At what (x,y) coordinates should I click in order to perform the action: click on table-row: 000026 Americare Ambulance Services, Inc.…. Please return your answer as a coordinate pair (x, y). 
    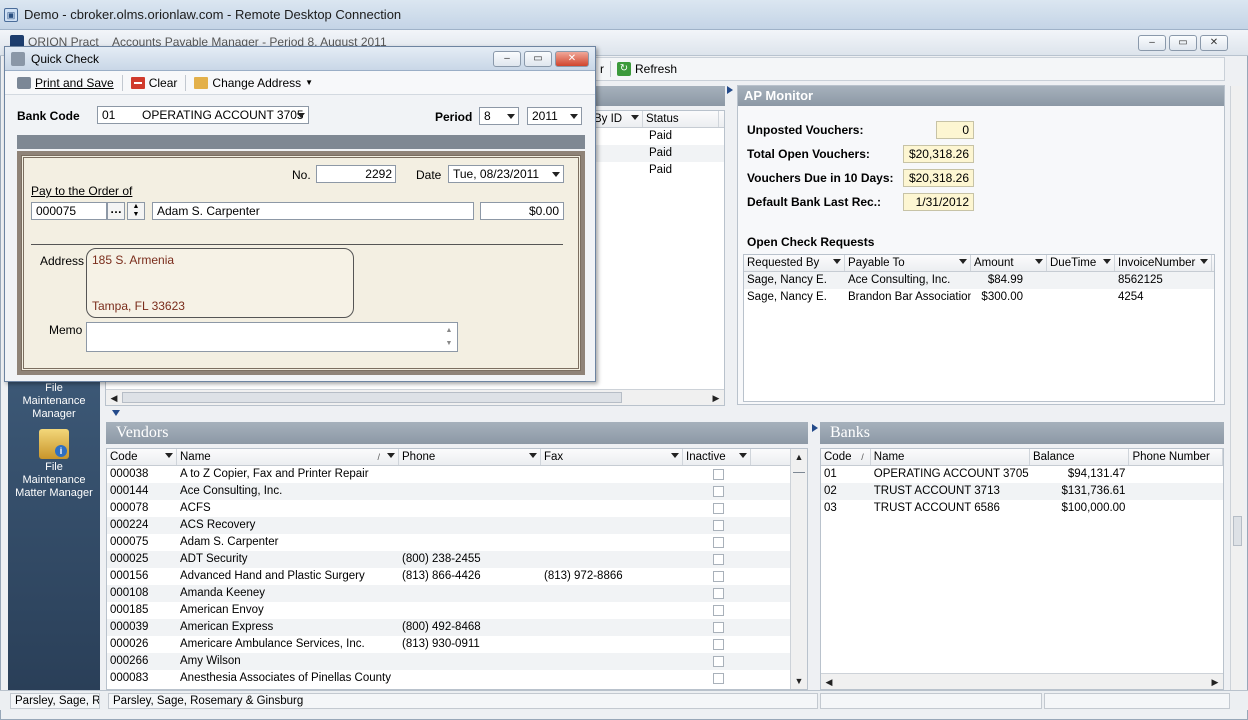
    Looking at the image, I should click on (457, 644).